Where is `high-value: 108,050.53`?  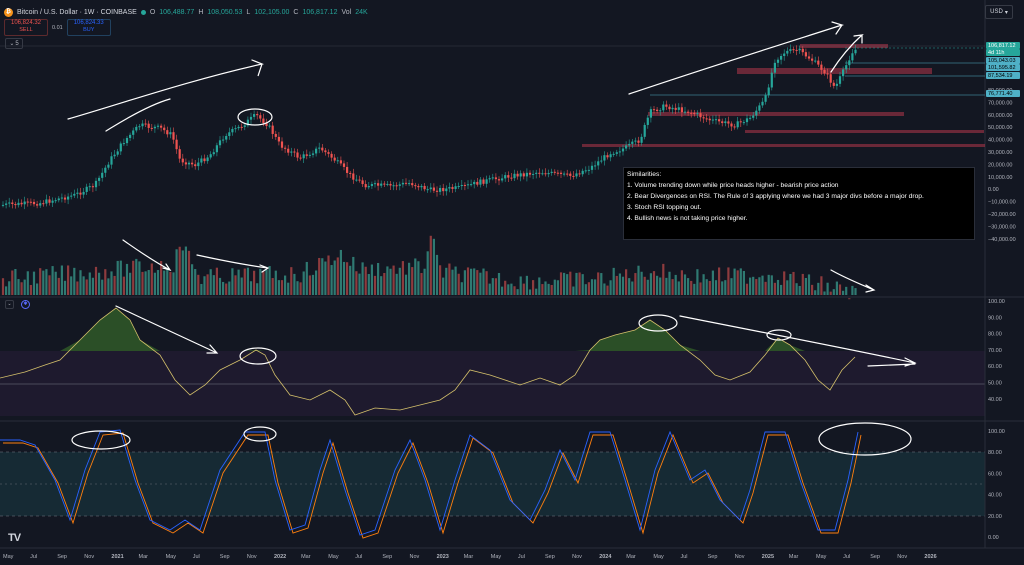 high-value: 108,050.53 is located at coordinates (225, 12).